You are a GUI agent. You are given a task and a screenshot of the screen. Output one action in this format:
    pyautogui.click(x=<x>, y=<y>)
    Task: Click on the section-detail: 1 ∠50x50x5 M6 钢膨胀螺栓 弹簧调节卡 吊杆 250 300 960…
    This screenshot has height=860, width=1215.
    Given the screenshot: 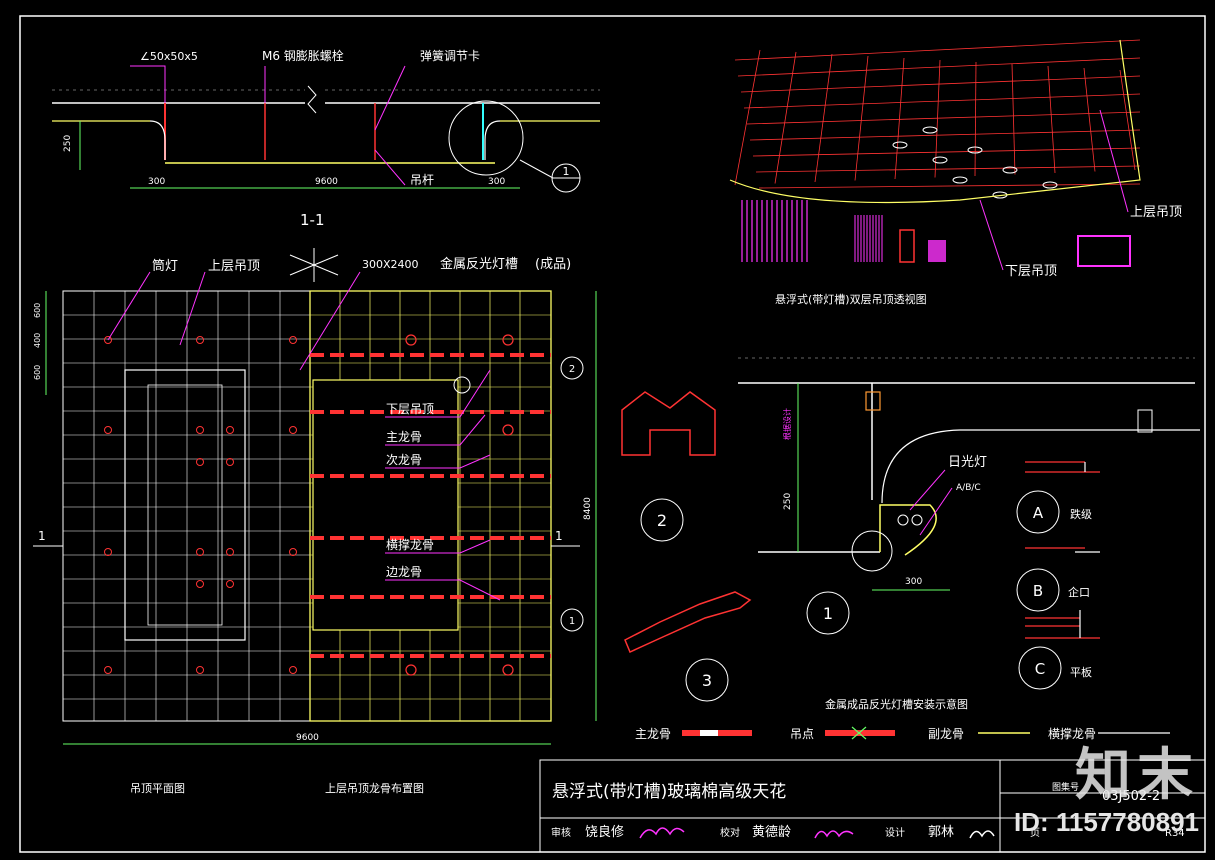 What is the action you would take?
    pyautogui.click(x=326, y=138)
    